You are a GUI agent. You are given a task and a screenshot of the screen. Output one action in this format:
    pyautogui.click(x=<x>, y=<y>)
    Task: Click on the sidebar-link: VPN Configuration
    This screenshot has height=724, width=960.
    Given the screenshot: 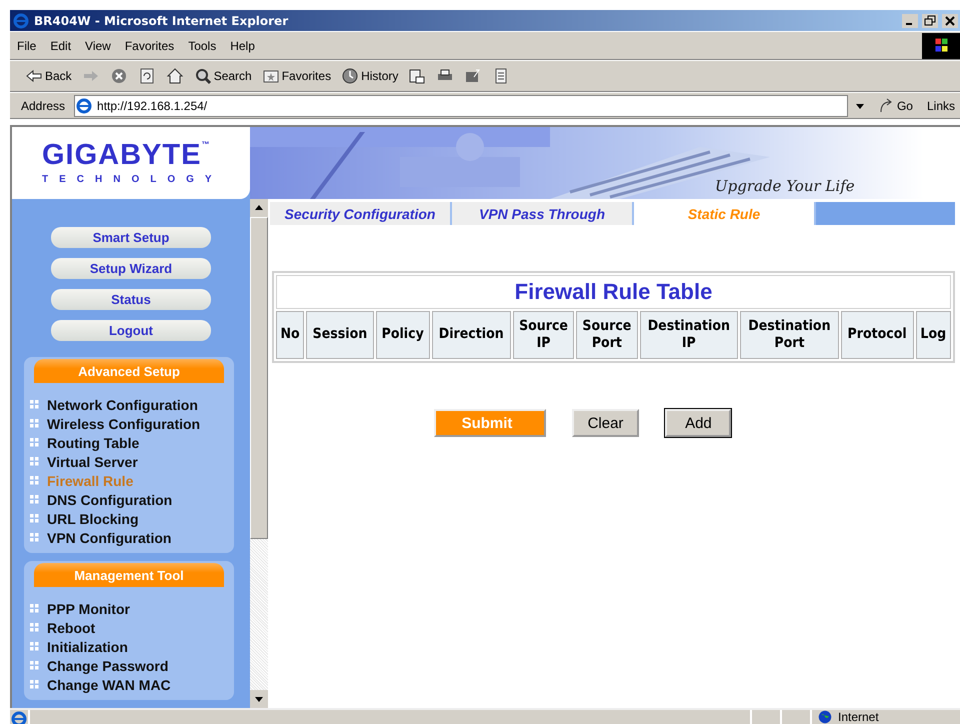 What is the action you would take?
    pyautogui.click(x=109, y=538)
    